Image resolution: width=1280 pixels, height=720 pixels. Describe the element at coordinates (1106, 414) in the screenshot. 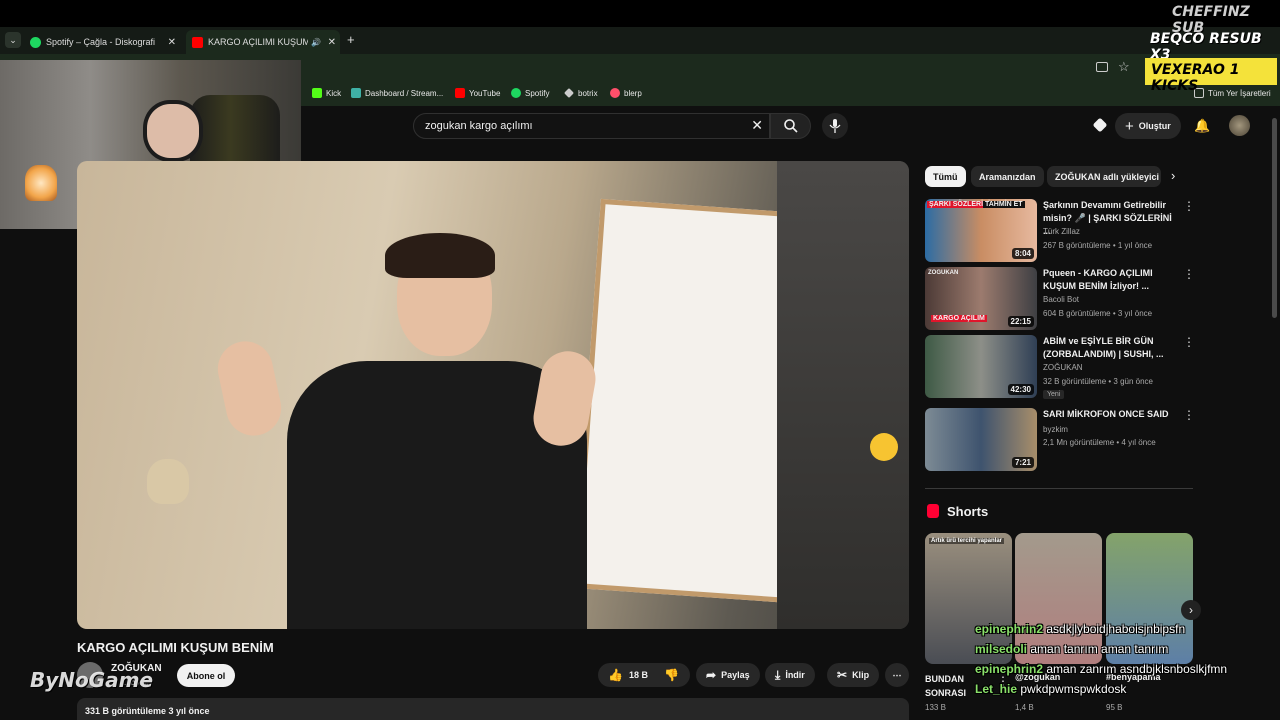

I see `video-title: SARI MİKROFON ONCE SAID` at that location.